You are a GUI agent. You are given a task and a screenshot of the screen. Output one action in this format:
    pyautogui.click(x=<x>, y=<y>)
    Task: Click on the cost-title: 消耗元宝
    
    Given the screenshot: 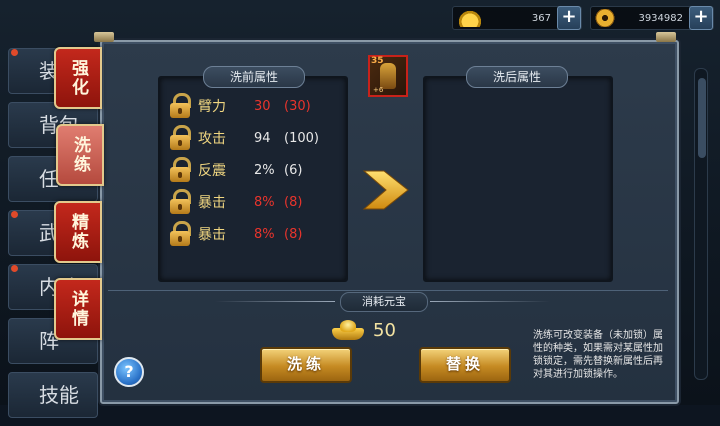 What is the action you would take?
    pyautogui.click(x=384, y=302)
    